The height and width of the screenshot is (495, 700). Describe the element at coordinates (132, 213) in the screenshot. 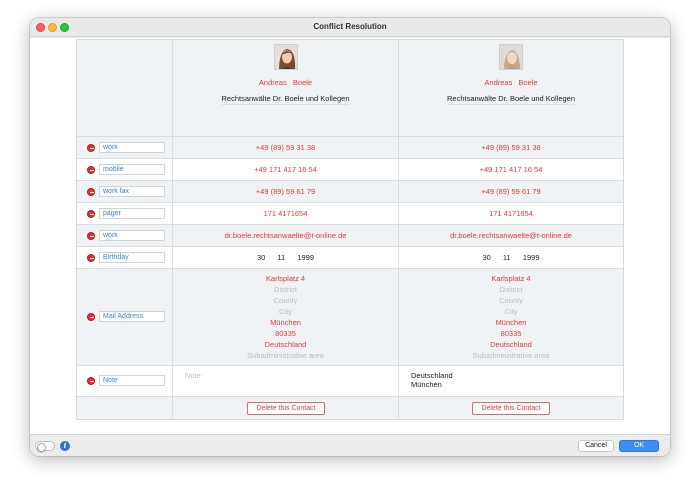

I see `field-label-pager: pager` at that location.